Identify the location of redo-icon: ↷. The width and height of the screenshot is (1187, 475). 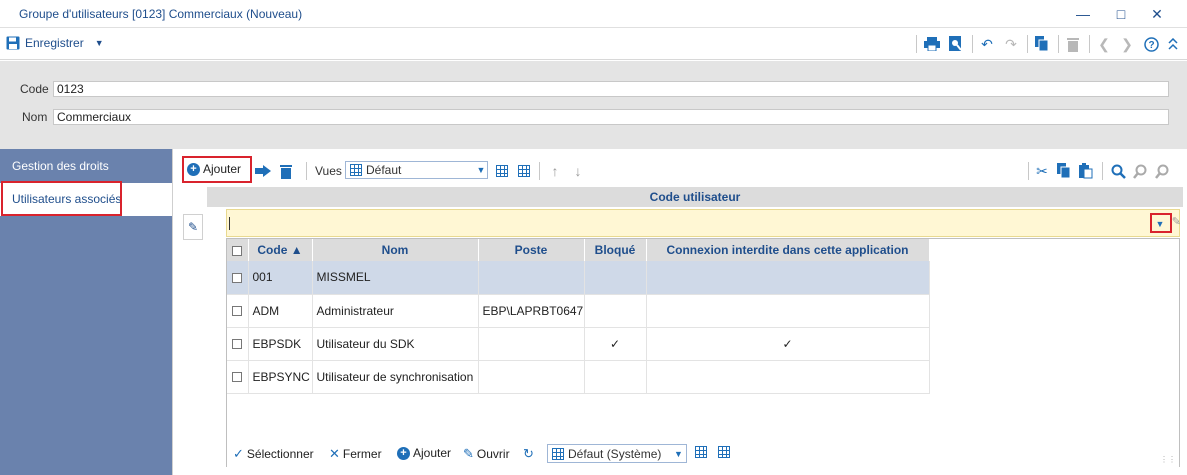
(1011, 44).